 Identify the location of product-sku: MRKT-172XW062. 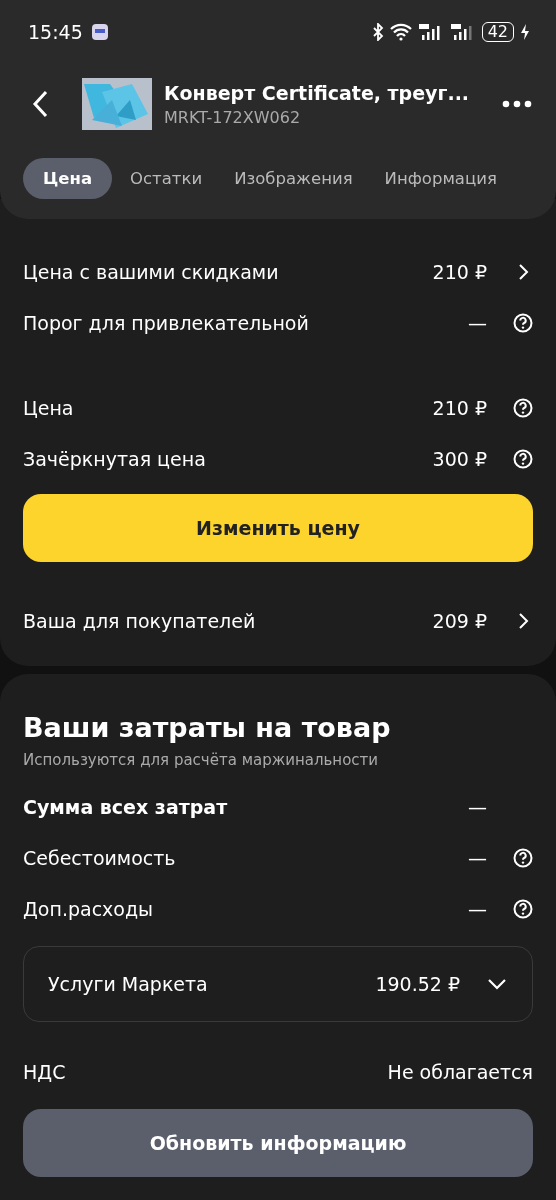
(233, 117).